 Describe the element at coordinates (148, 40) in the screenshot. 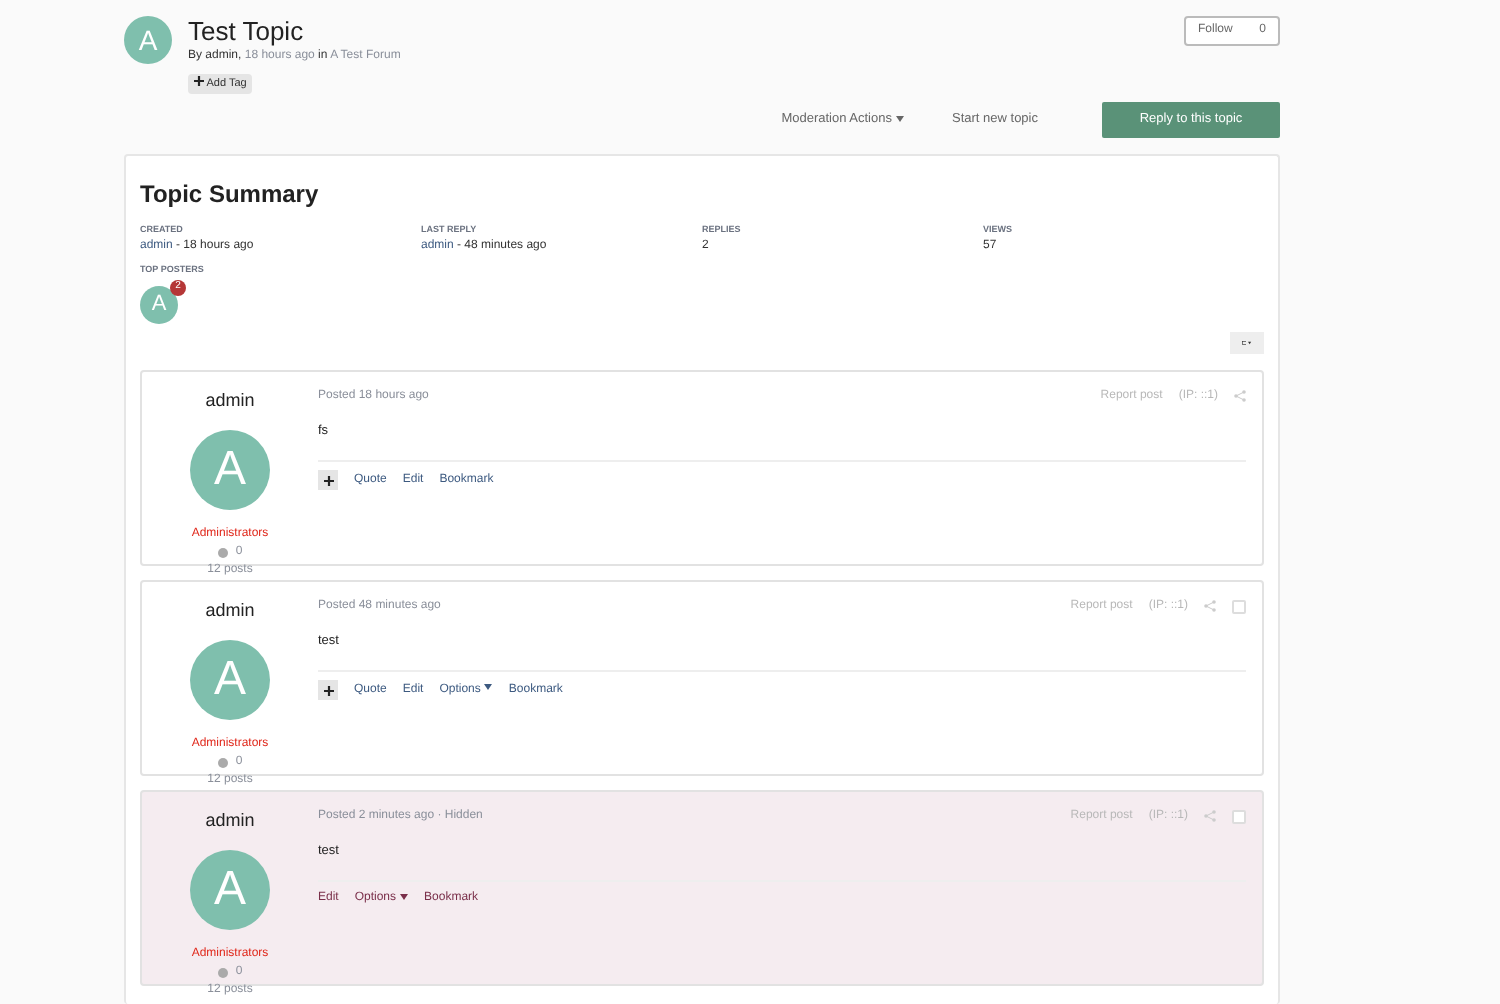

I see `user-avatar: A` at that location.